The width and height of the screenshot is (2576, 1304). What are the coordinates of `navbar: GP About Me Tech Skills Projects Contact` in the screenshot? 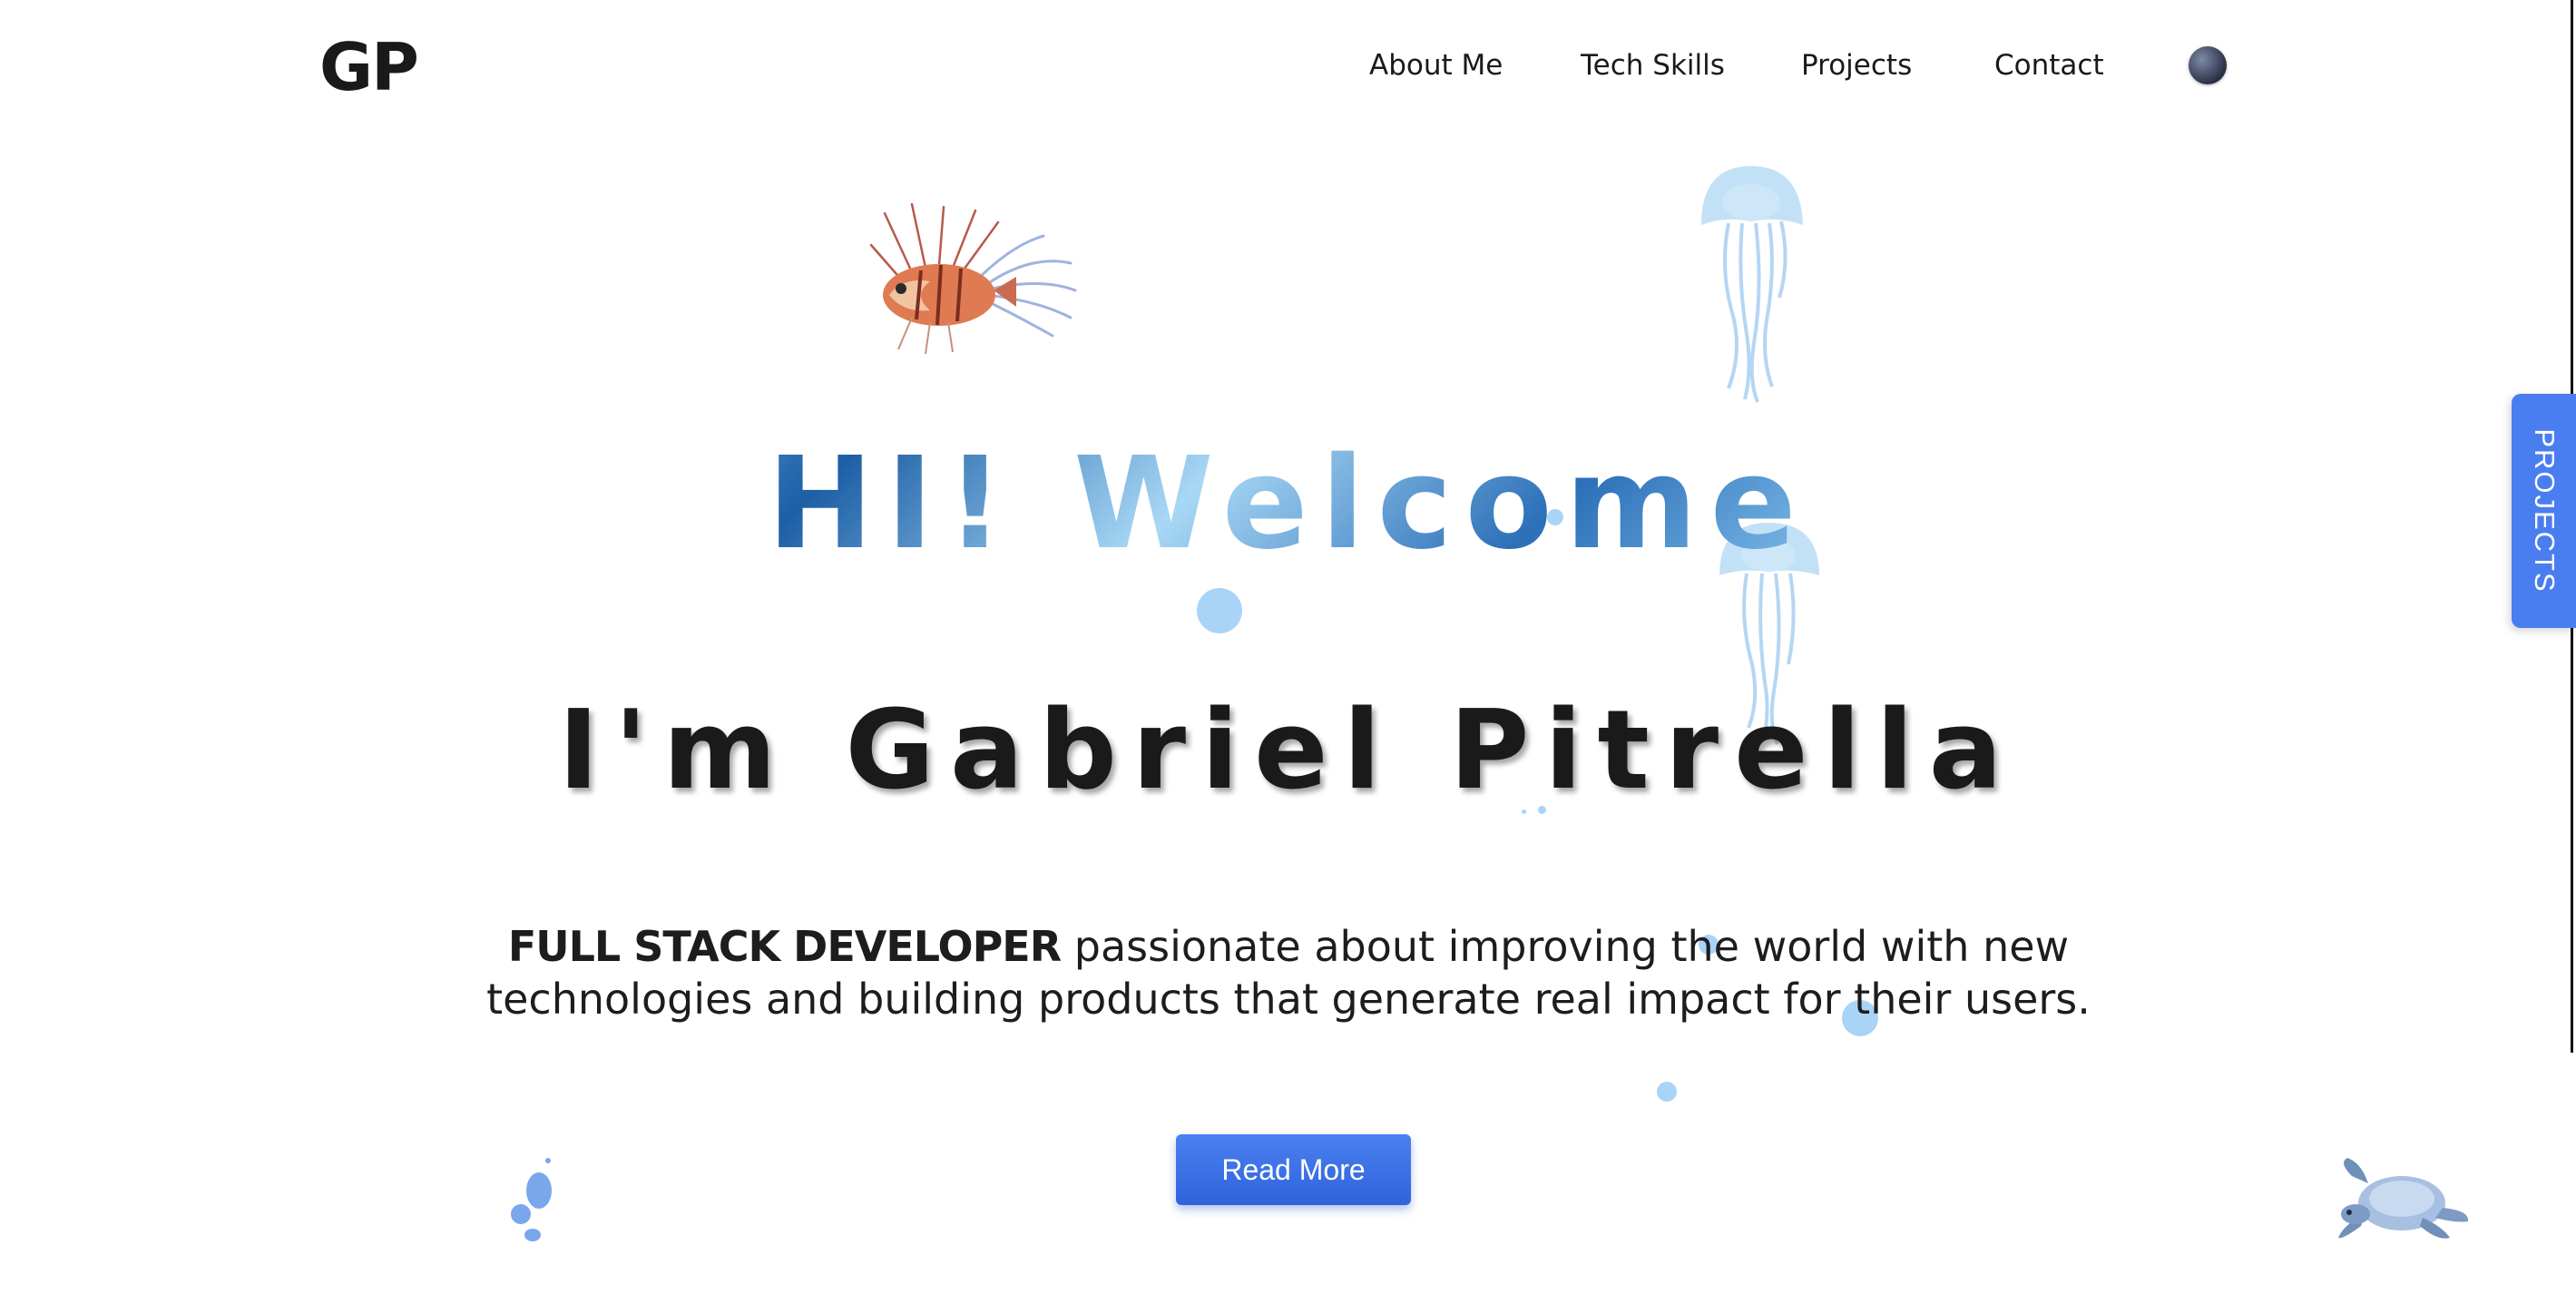 It's located at (1288, 68).